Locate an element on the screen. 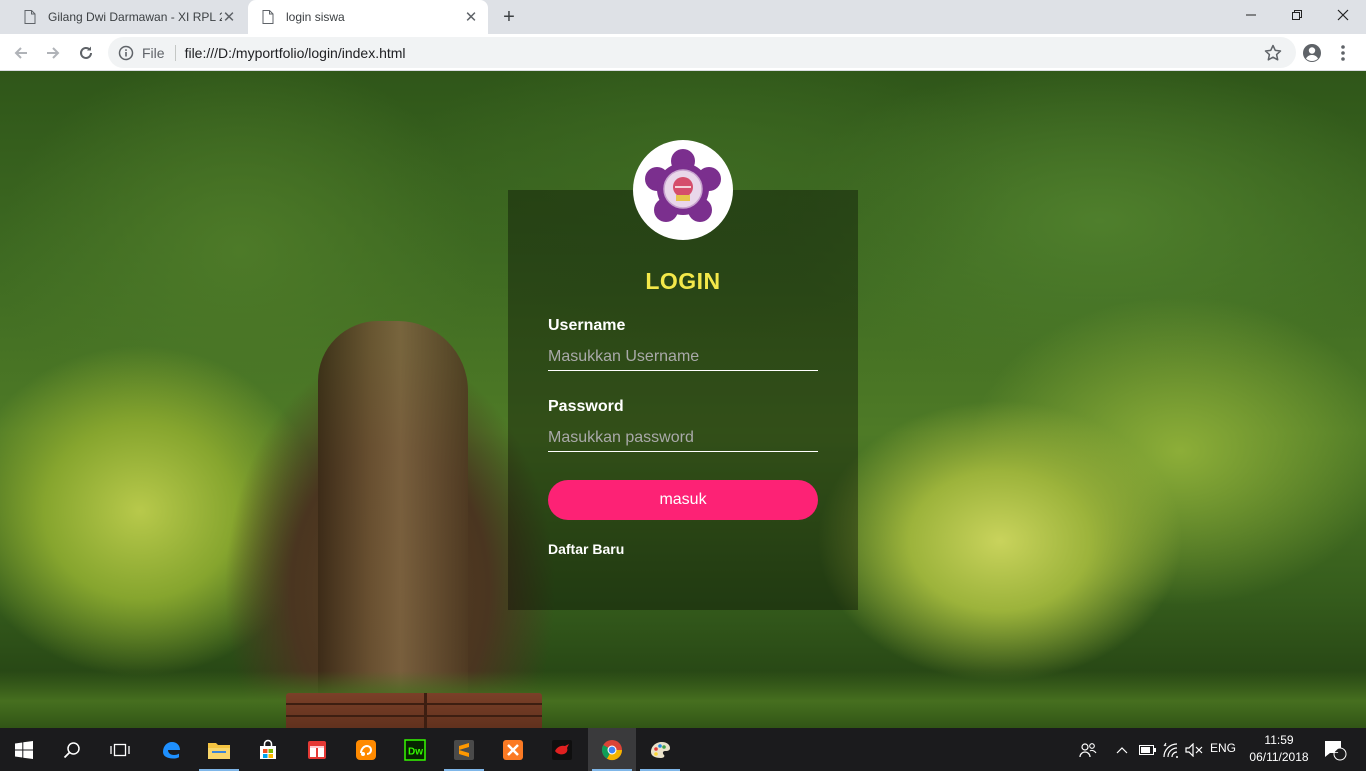 This screenshot has width=1366, height=771. input-language: ENG is located at coordinates (1223, 748).